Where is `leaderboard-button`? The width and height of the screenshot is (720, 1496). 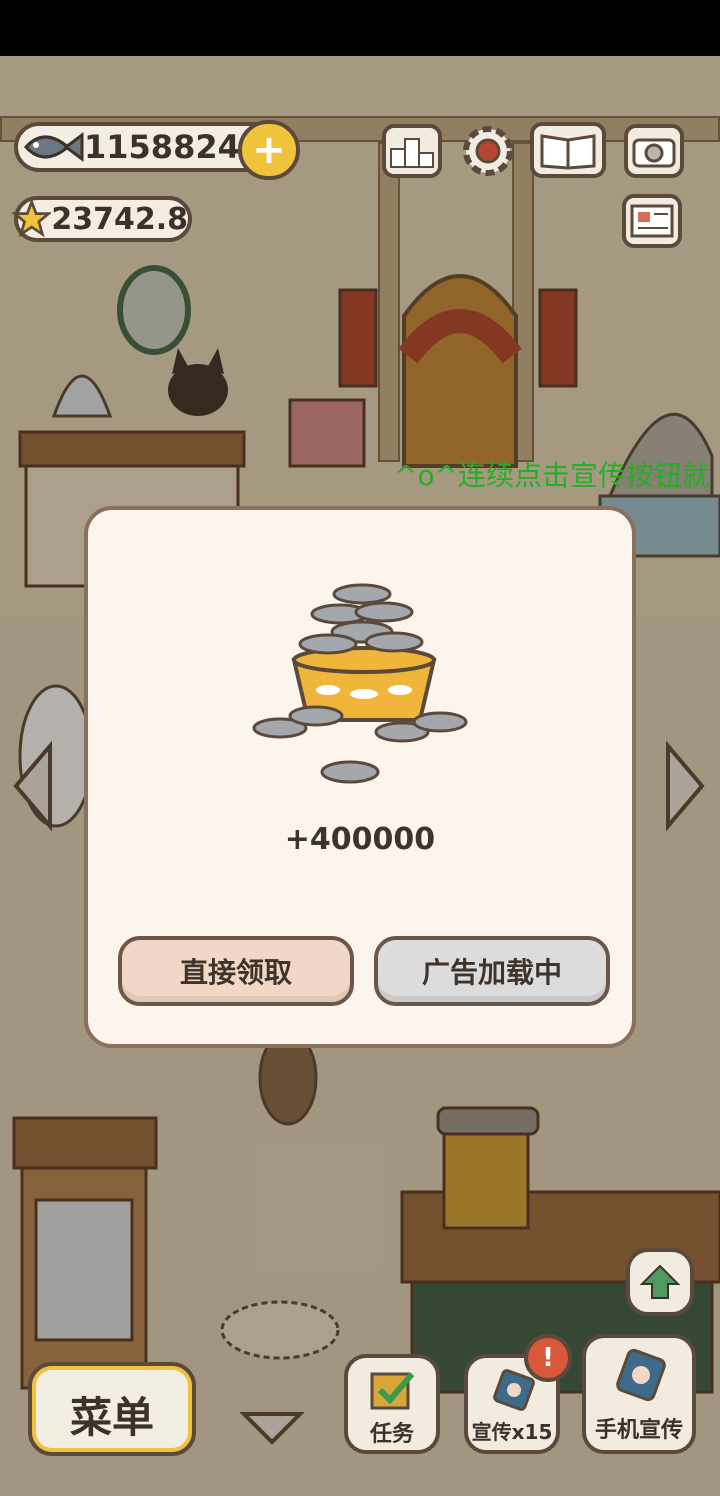 leaderboard-button is located at coordinates (412, 151).